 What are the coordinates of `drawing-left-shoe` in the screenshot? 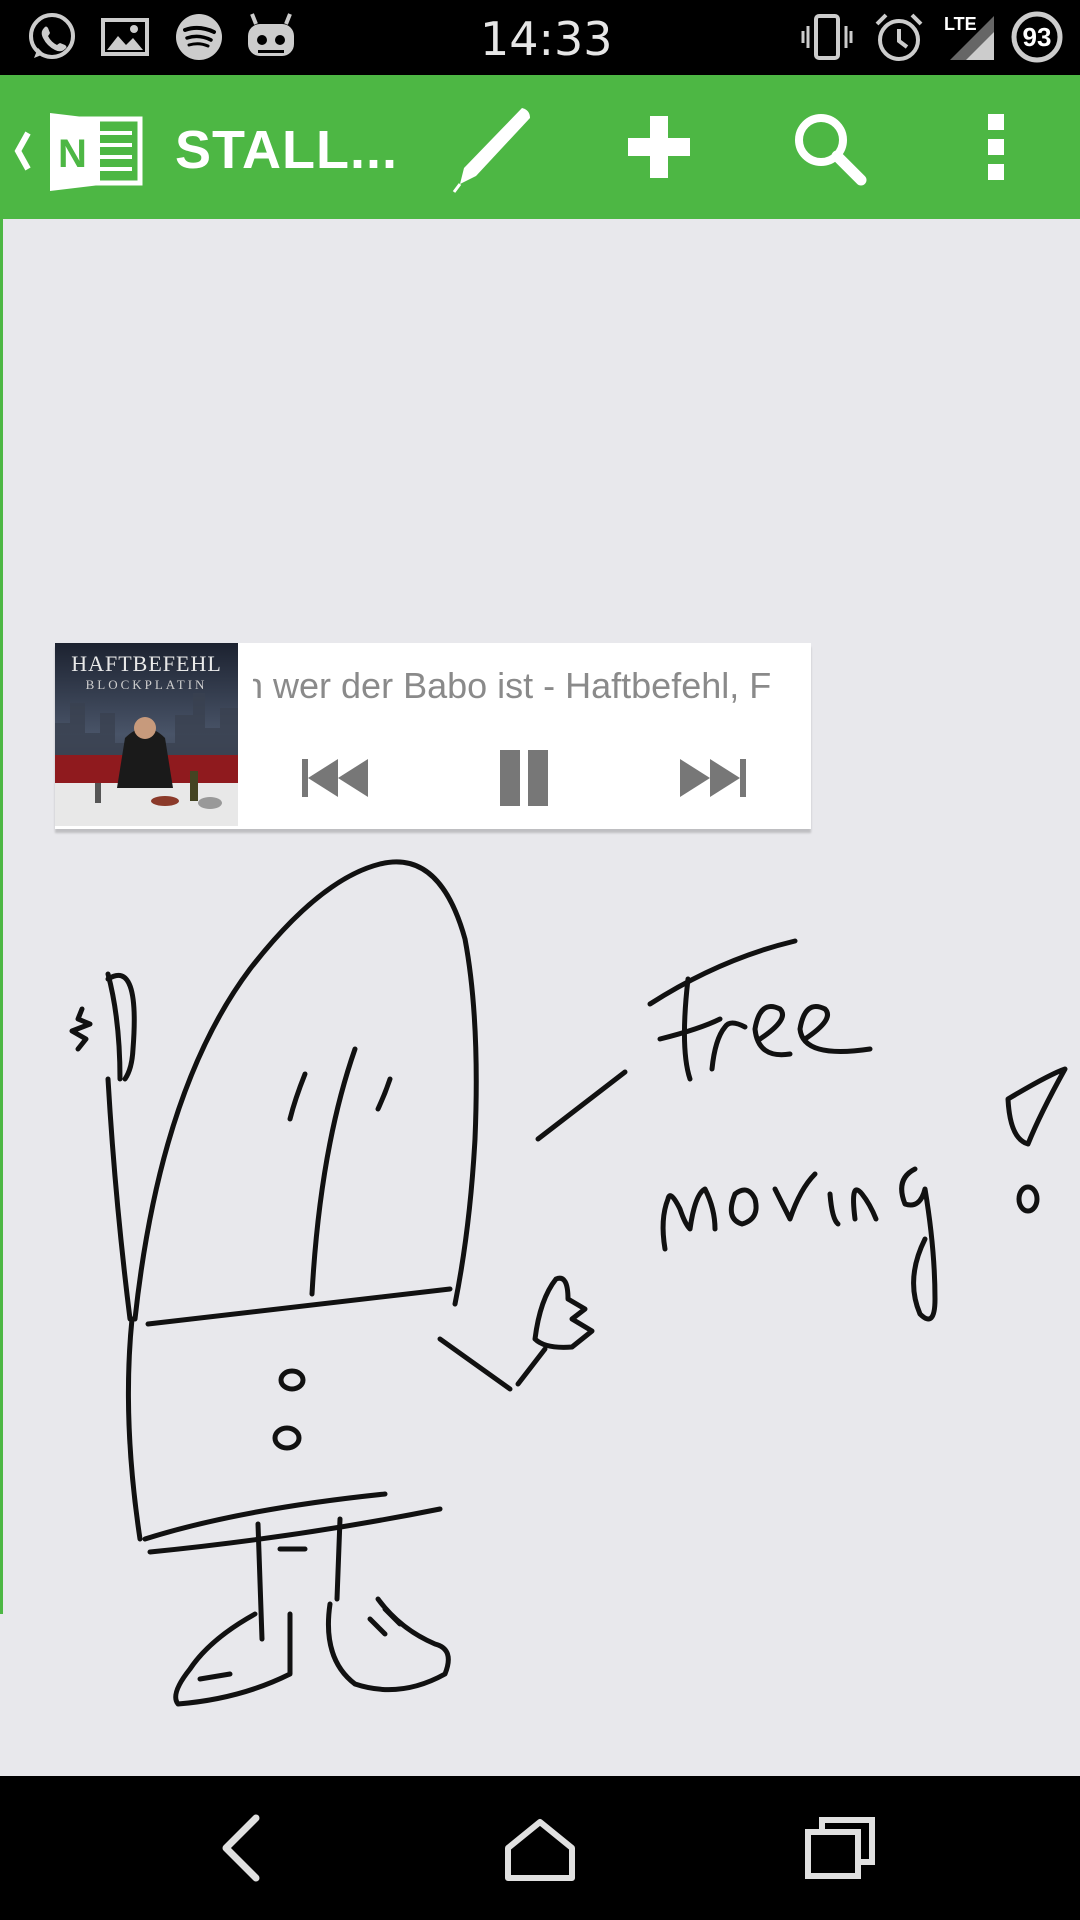 It's located at (233, 1659).